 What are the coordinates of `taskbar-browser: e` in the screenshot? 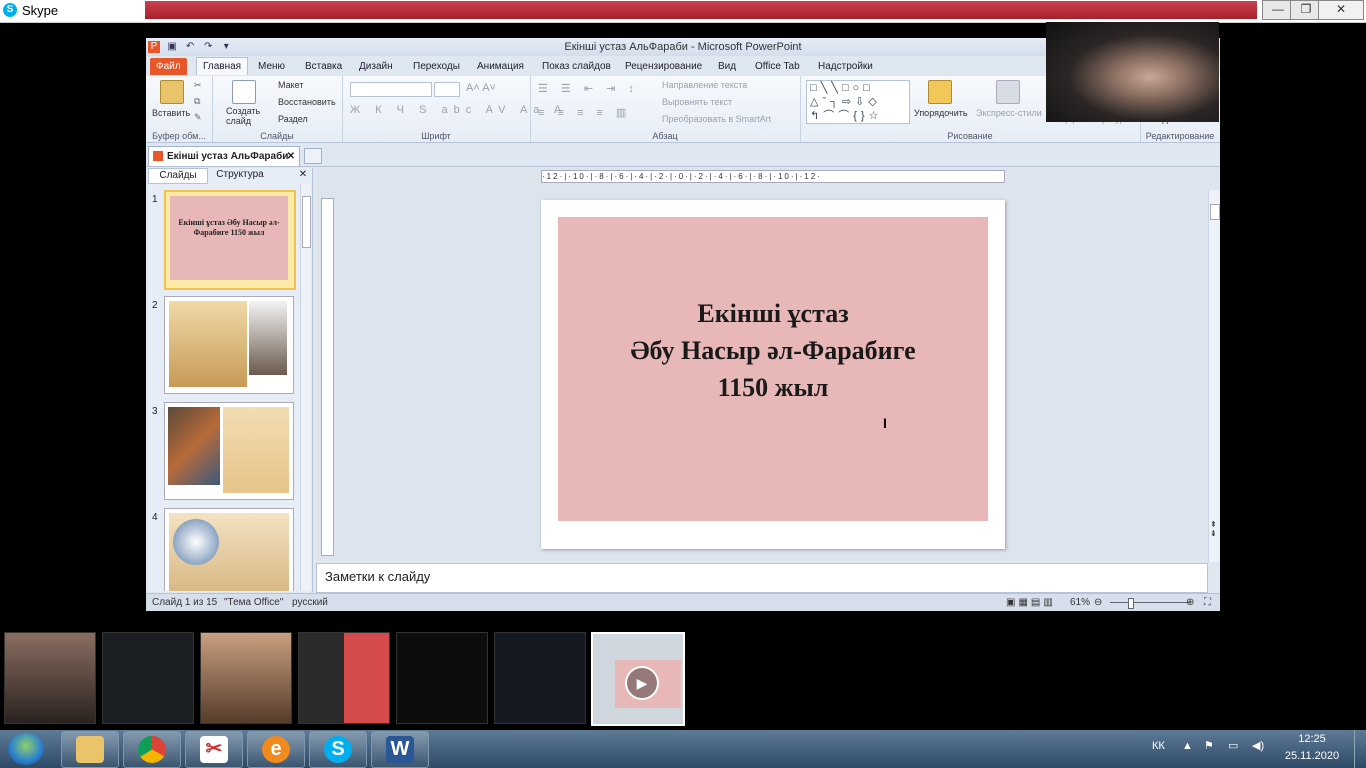 It's located at (276, 749).